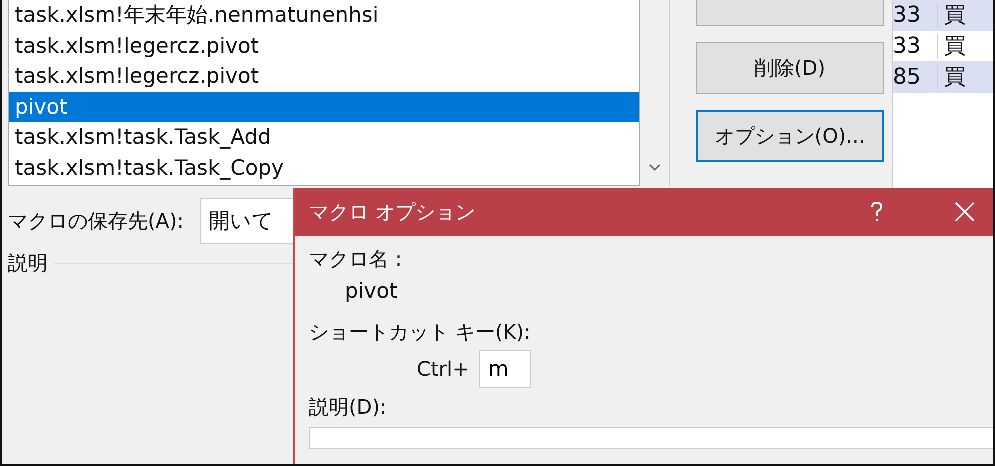 This screenshot has width=995, height=466. Describe the element at coordinates (355, 259) in the screenshot. I see `macro-name-label: マクロ名 :` at that location.